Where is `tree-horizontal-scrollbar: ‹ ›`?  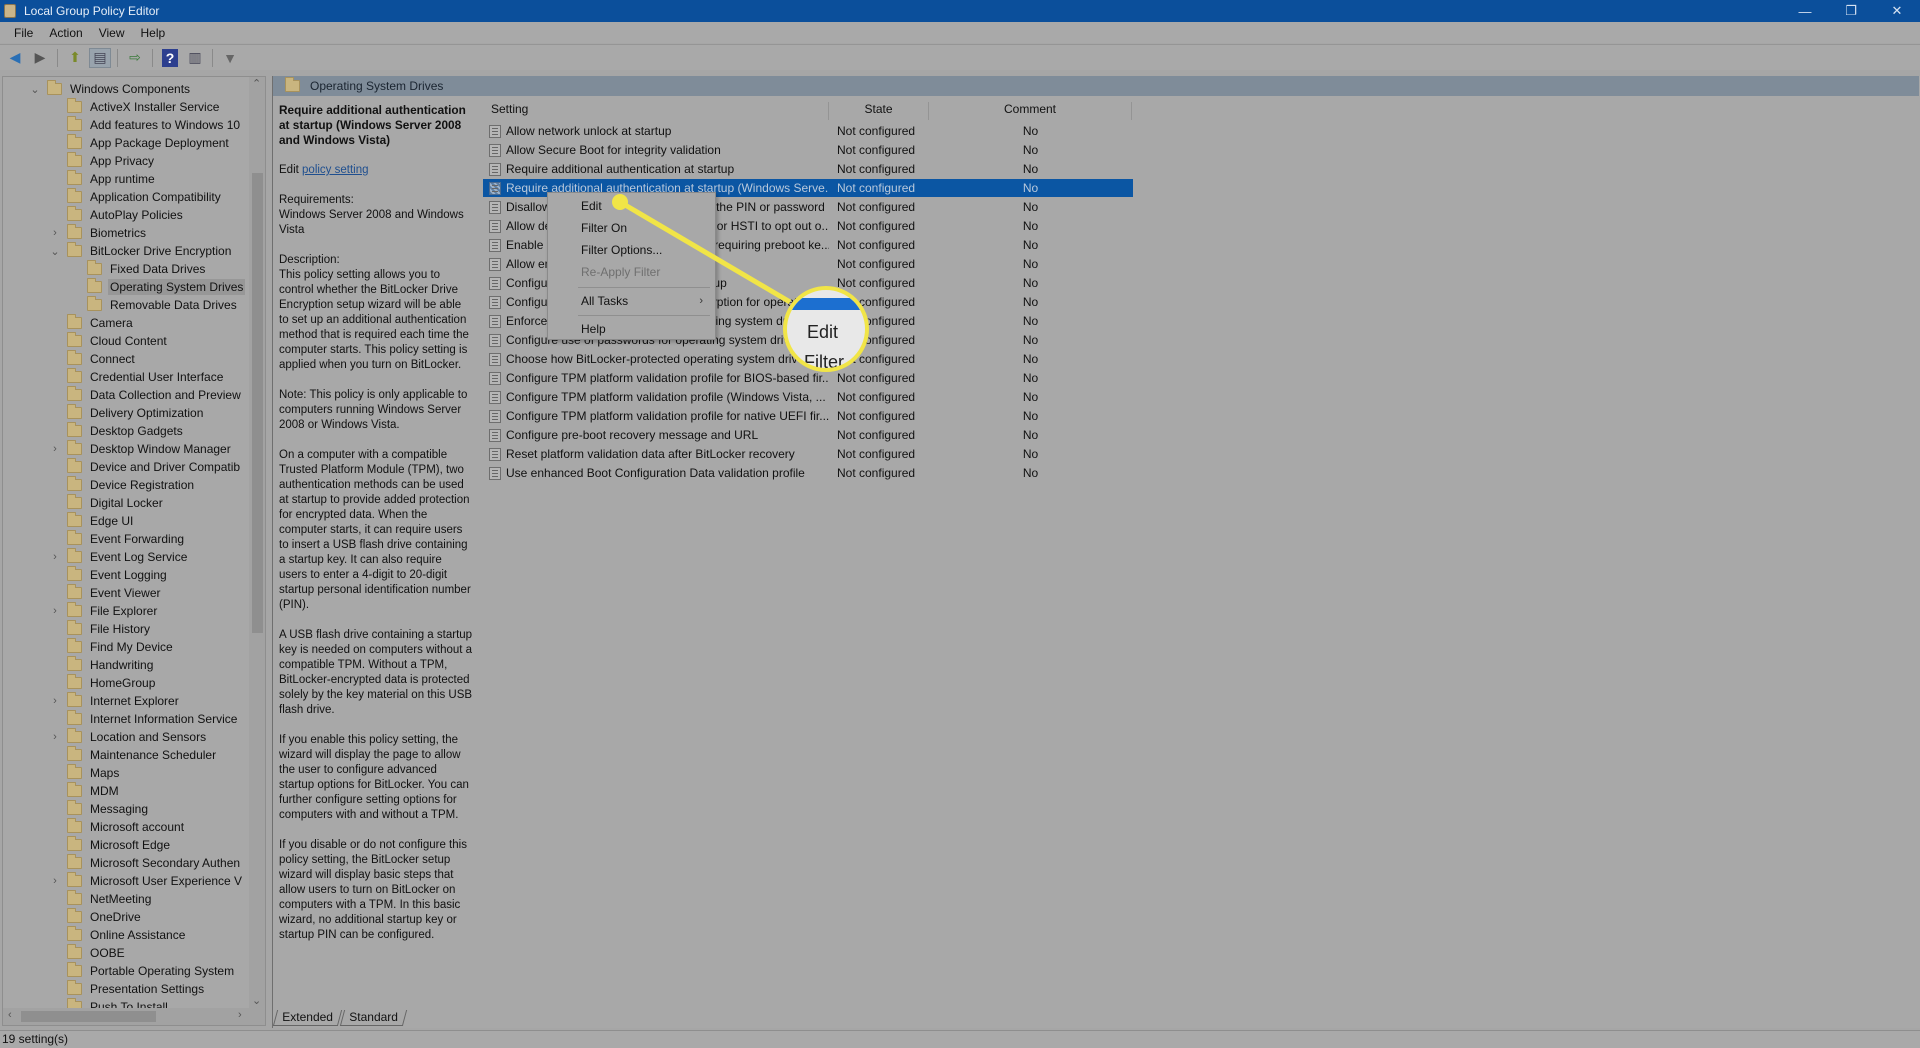 tree-horizontal-scrollbar: ‹ › is located at coordinates (134, 1016).